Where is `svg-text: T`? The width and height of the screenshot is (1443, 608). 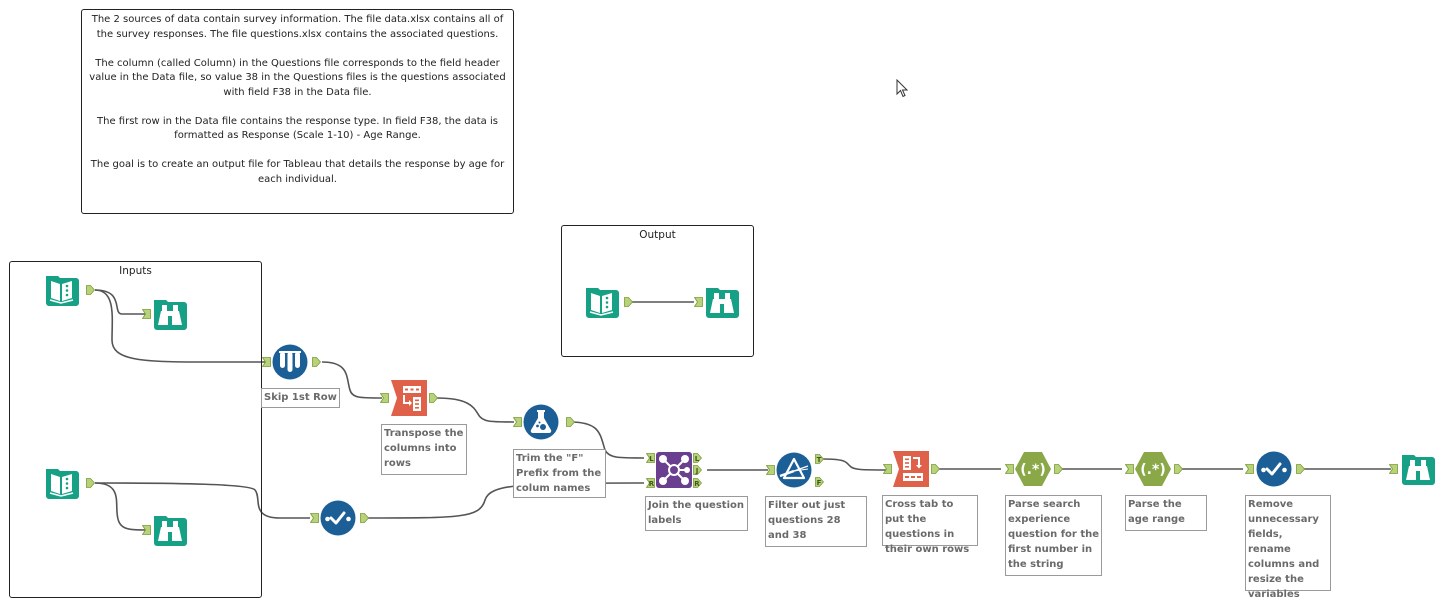 svg-text: T is located at coordinates (819, 460).